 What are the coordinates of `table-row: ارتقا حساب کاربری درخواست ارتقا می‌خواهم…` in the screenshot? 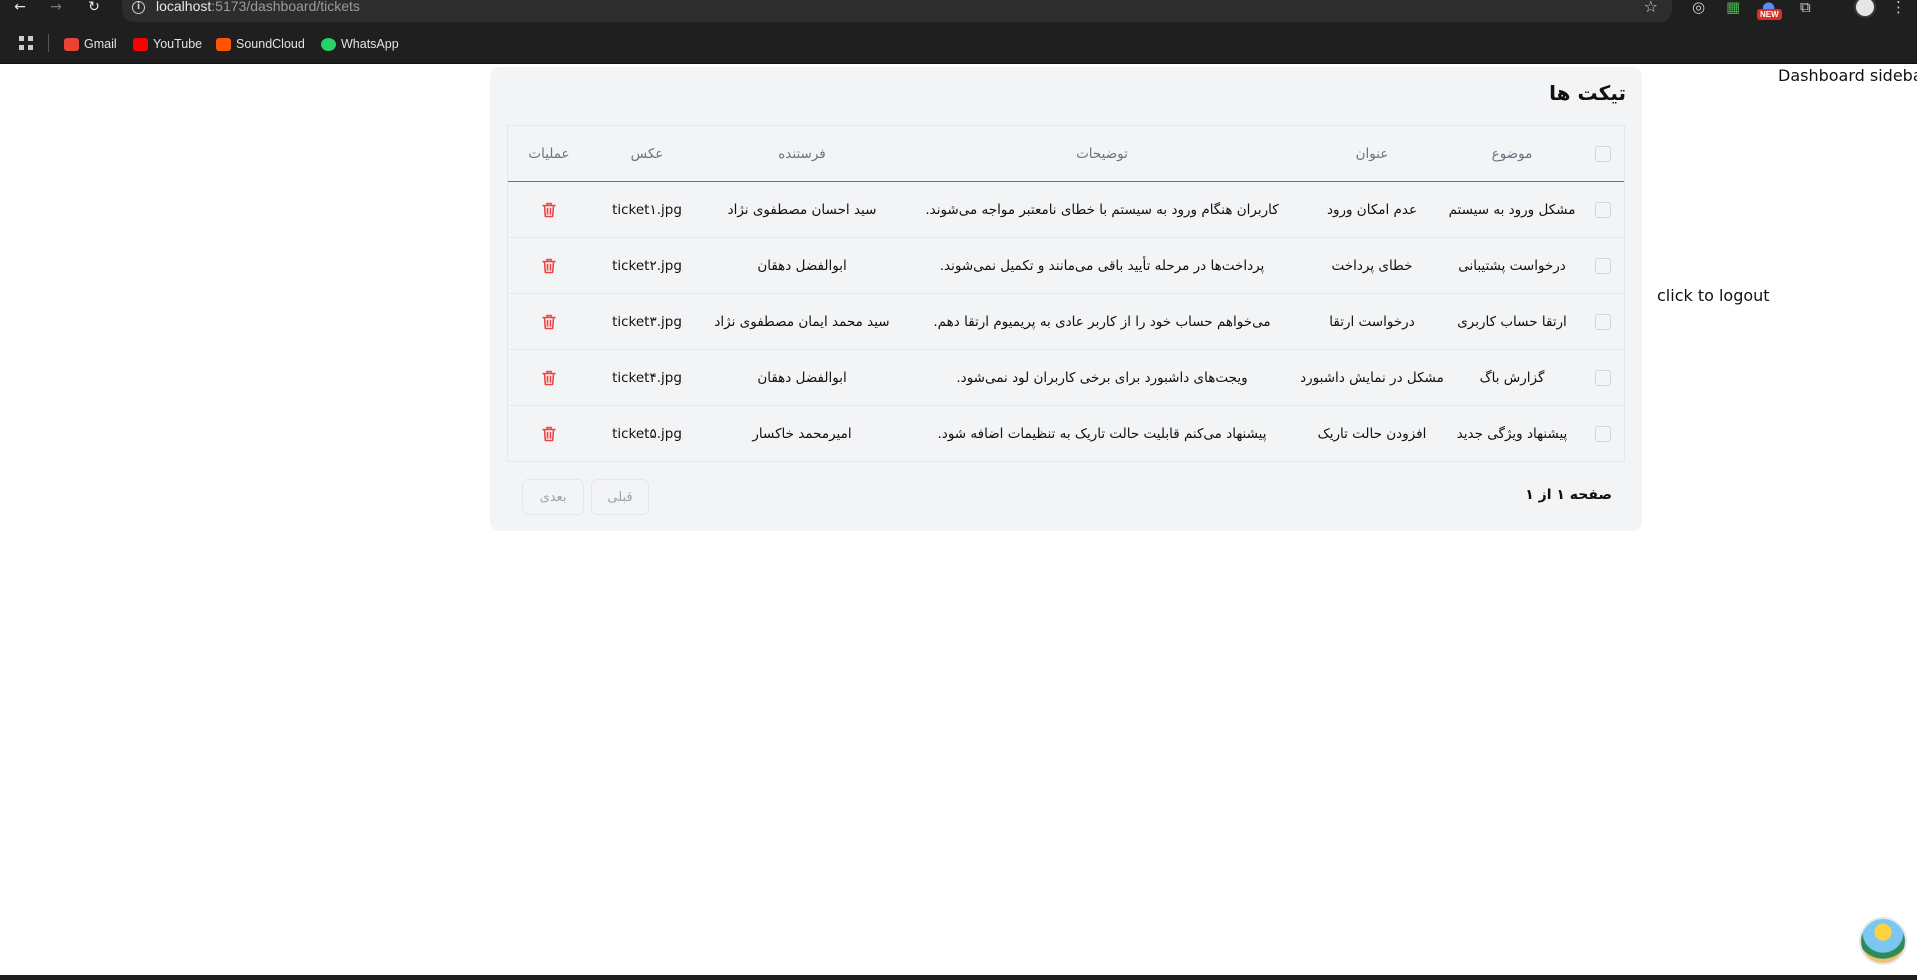 It's located at (1066, 322).